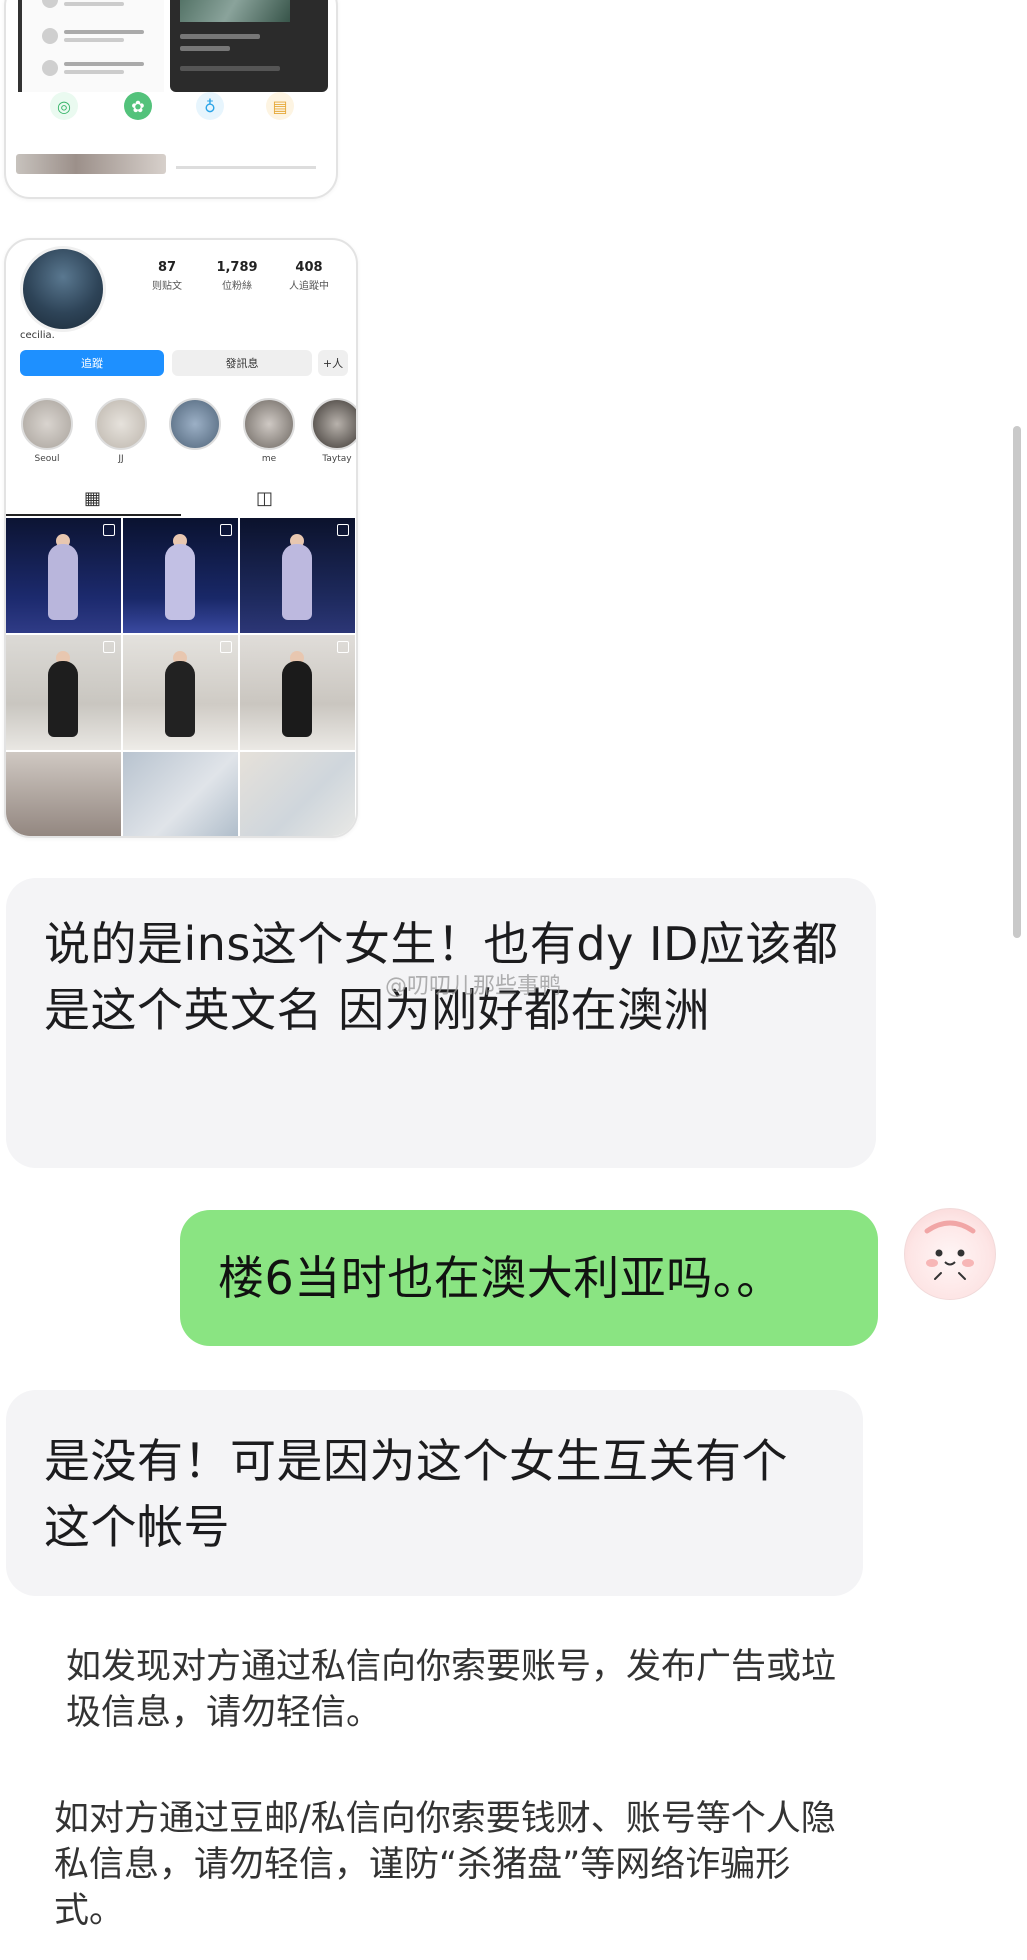 Image resolution: width=1027 pixels, height=1960 pixels. Describe the element at coordinates (171, 99) in the screenshot. I see `shared-screenshot-top: ◎ ✿ ♁ ▤` at that location.